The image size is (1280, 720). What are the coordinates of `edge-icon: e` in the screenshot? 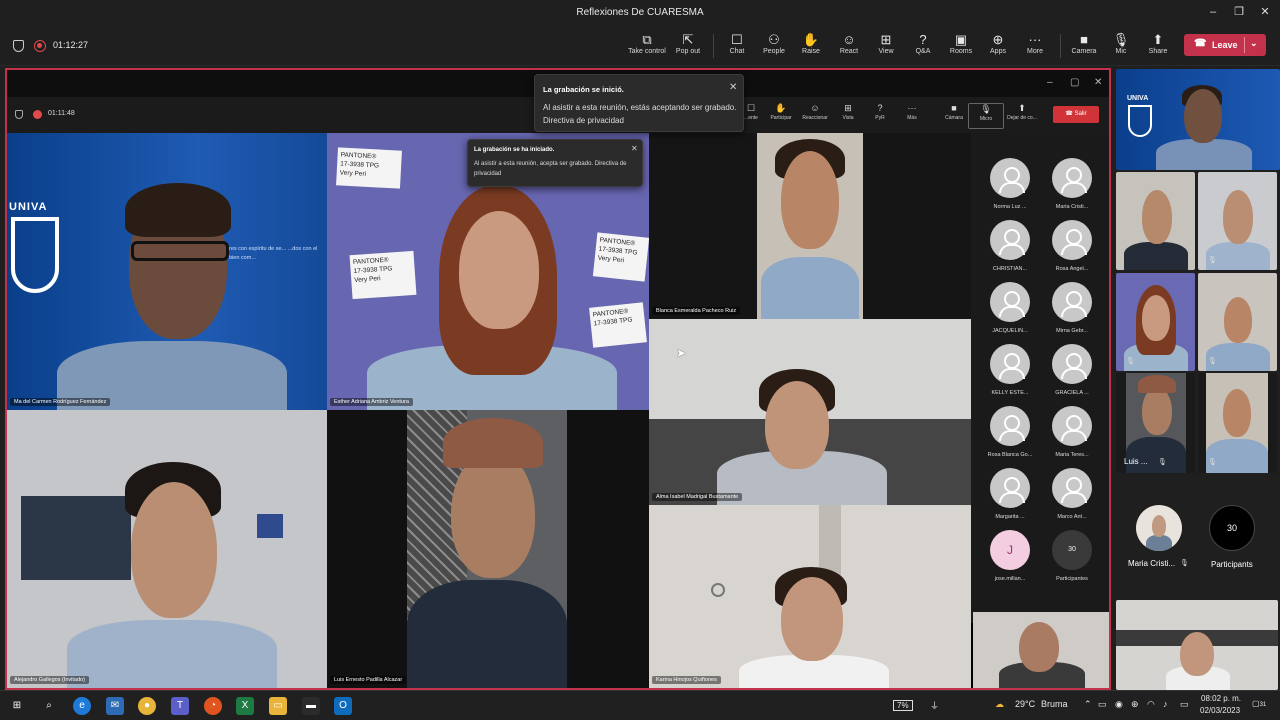 It's located at (82, 706).